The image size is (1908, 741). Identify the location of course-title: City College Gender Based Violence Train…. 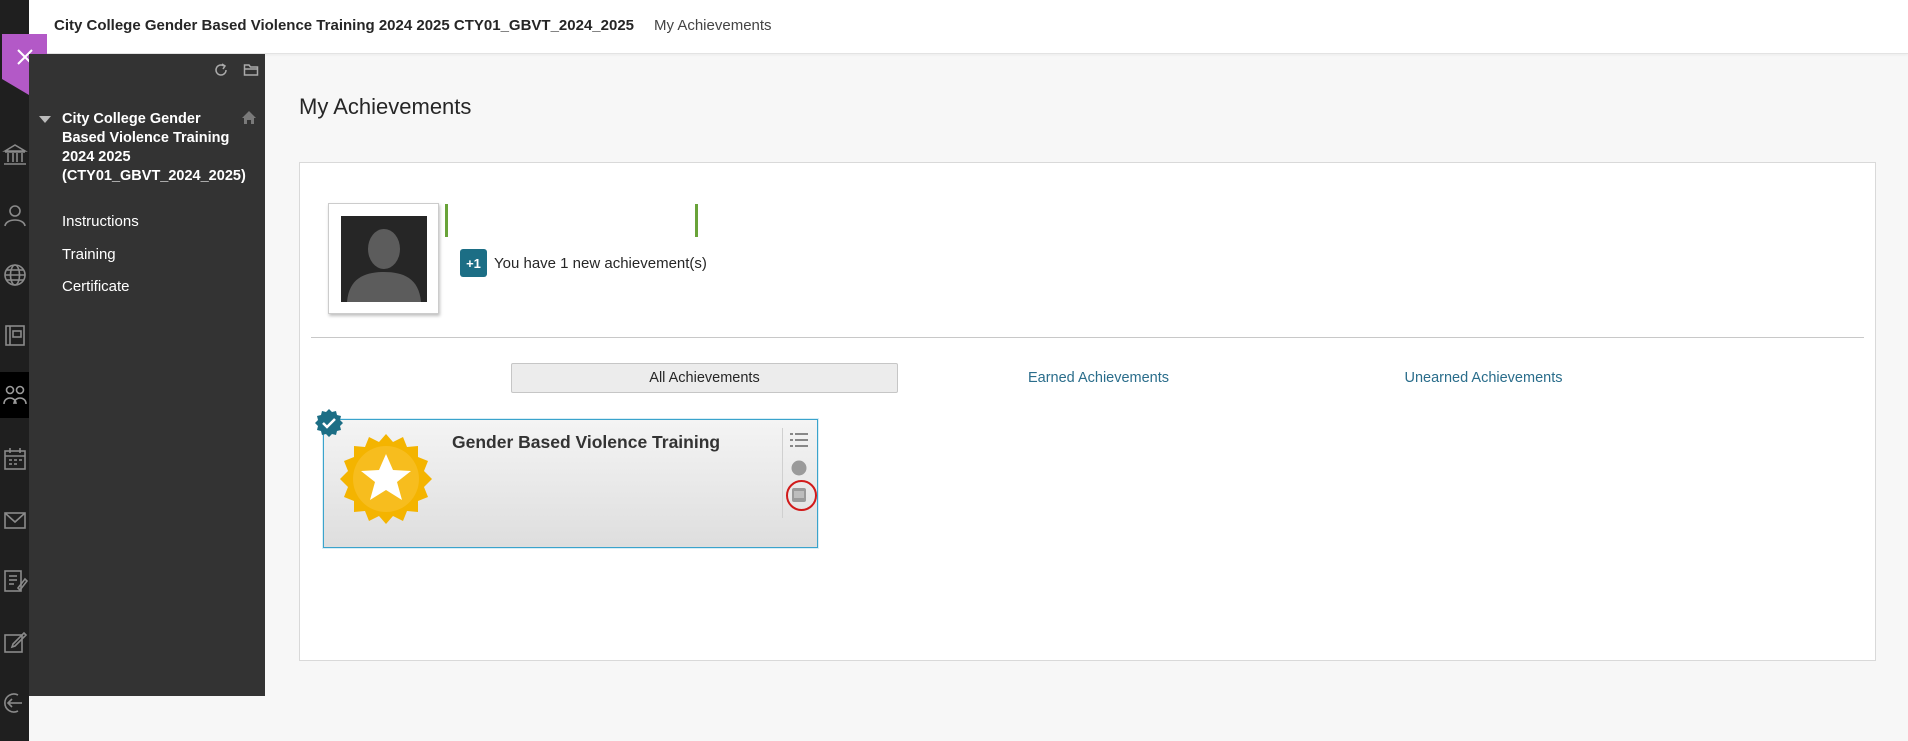
(344, 25).